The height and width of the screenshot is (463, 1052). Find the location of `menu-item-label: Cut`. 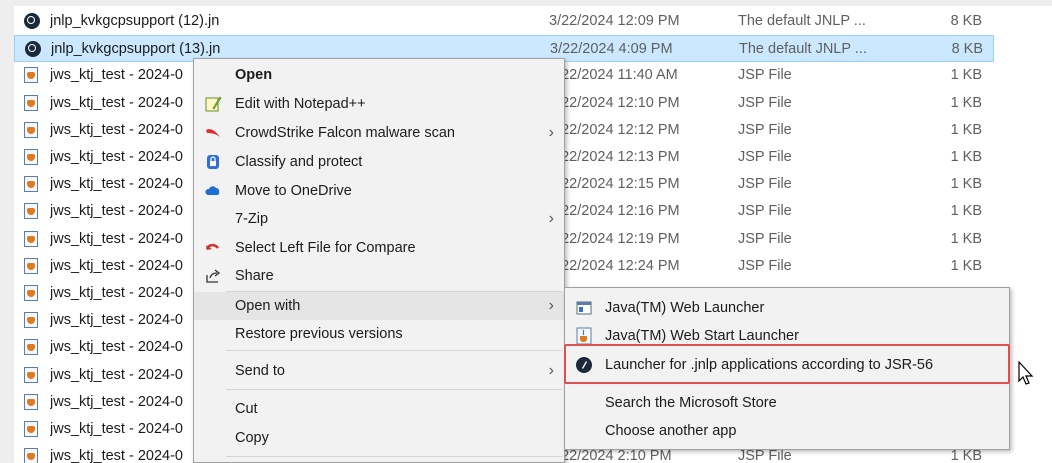

menu-item-label: Cut is located at coordinates (246, 409).